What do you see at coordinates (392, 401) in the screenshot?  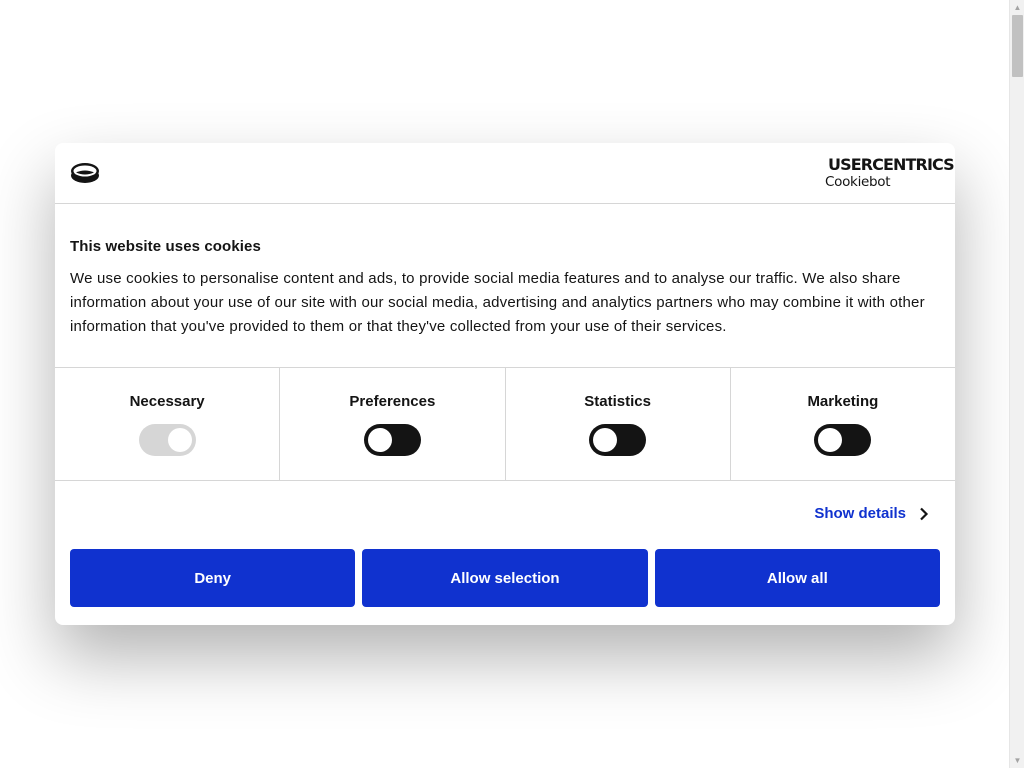 I see `category-label: Preferences` at bounding box center [392, 401].